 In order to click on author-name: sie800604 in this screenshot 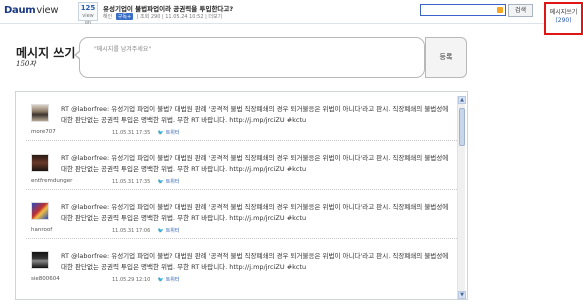, I will do `click(45, 279)`.